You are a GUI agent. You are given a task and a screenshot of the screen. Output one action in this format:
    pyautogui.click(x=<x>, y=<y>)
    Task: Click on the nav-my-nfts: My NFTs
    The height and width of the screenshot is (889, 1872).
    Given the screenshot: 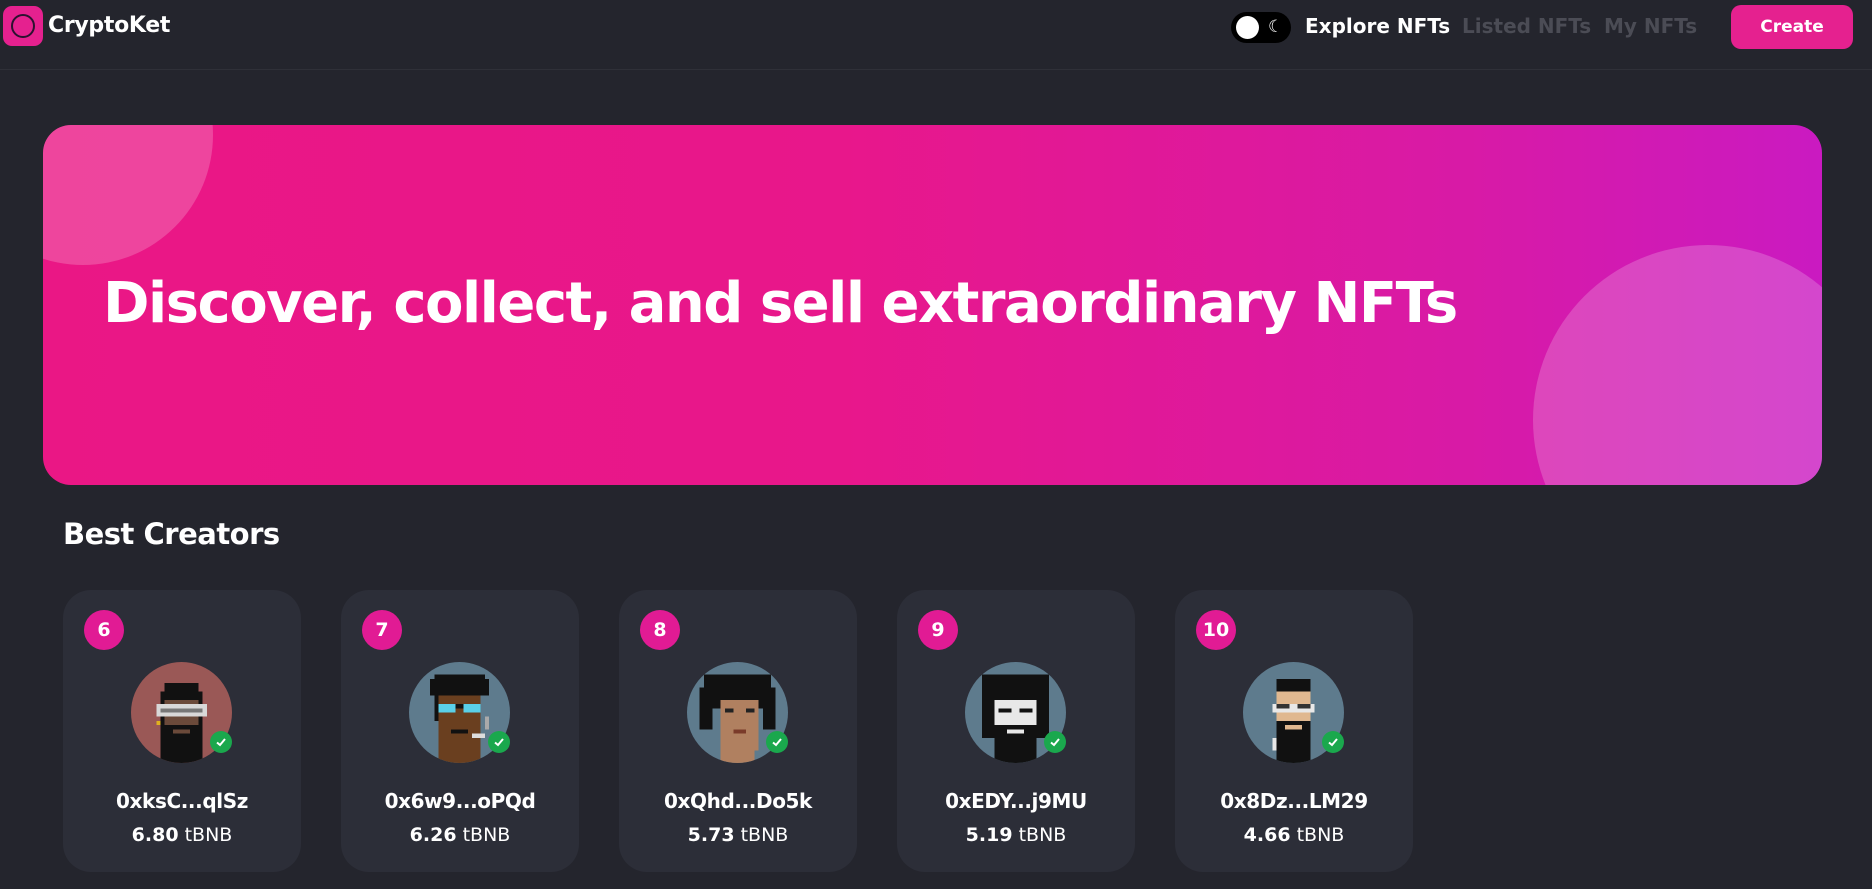 What is the action you would take?
    pyautogui.click(x=1650, y=26)
    